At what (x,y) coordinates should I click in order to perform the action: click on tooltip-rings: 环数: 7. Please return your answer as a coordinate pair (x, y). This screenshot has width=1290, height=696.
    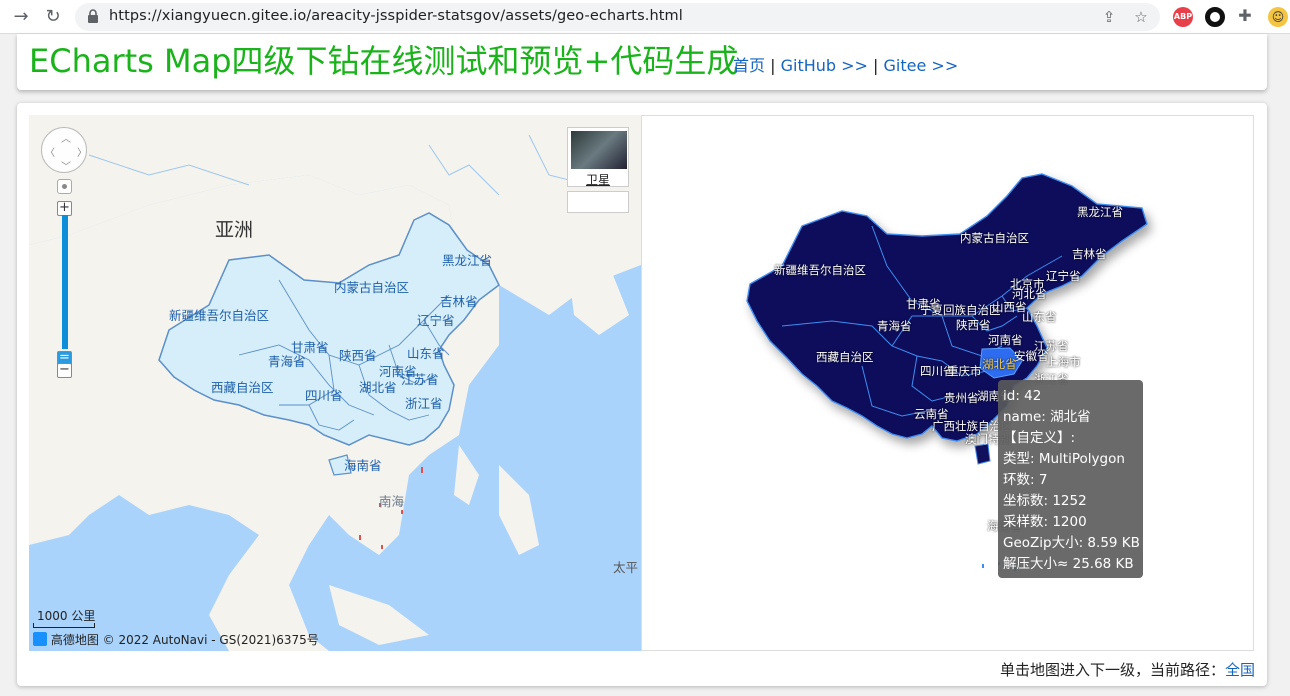
    Looking at the image, I should click on (1025, 480).